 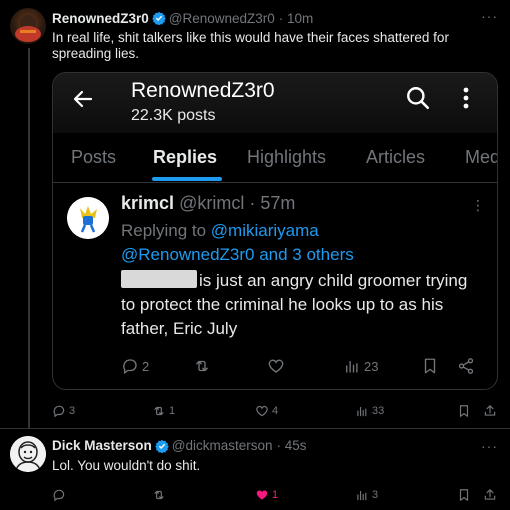 I want to click on reply-tweet-avatar, so click(x=28, y=454).